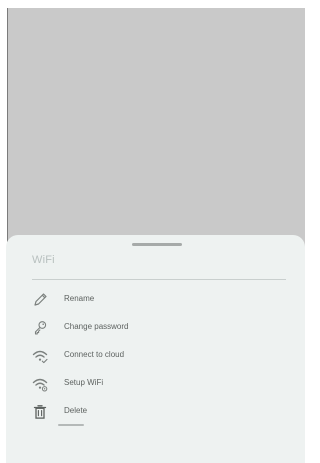 Image resolution: width=320 pixels, height=463 pixels. Describe the element at coordinates (76, 410) in the screenshot. I see `delete-label: Delete` at that location.